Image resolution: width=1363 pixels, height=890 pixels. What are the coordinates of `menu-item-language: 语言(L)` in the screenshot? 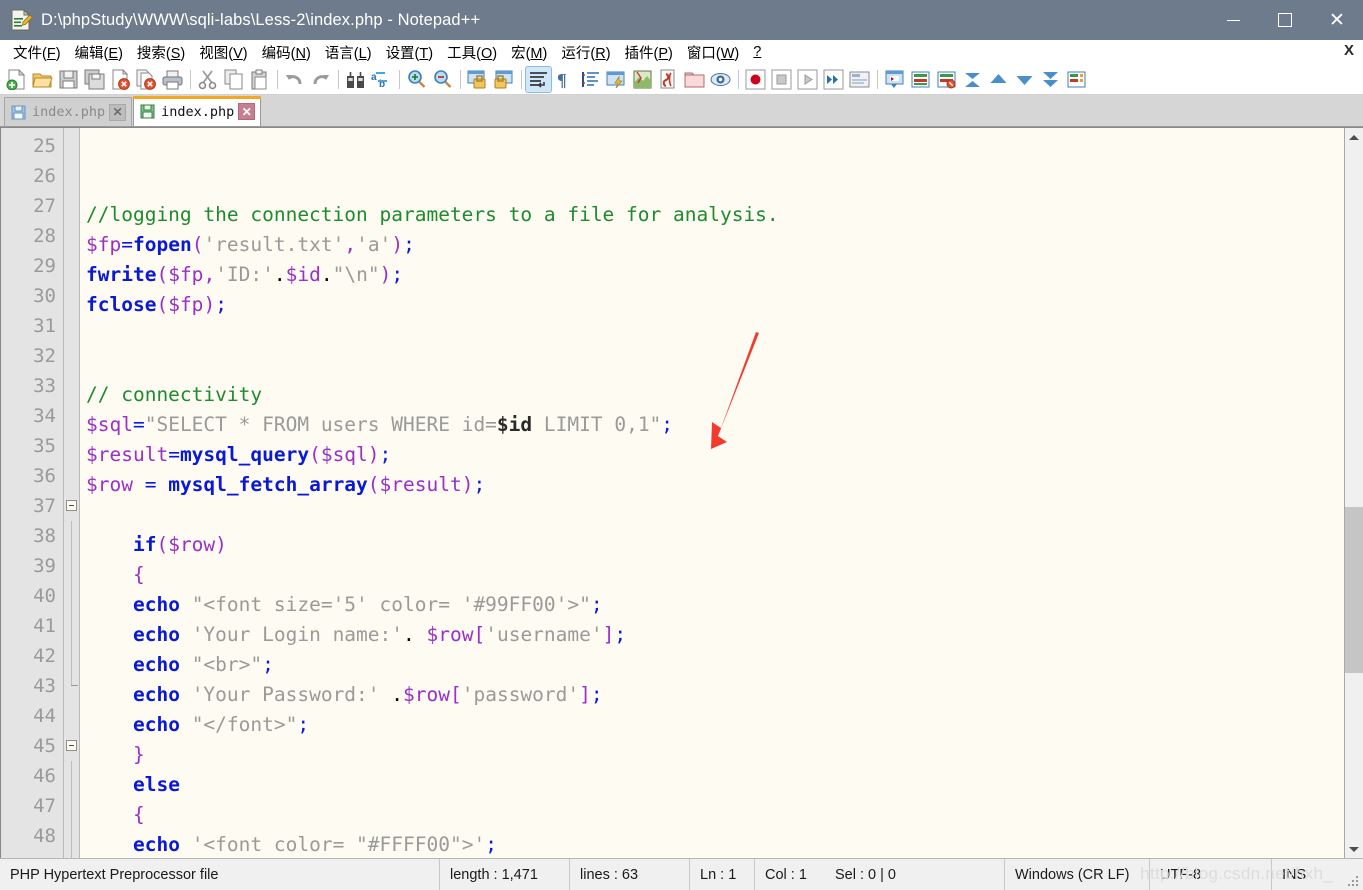 It's located at (348, 53).